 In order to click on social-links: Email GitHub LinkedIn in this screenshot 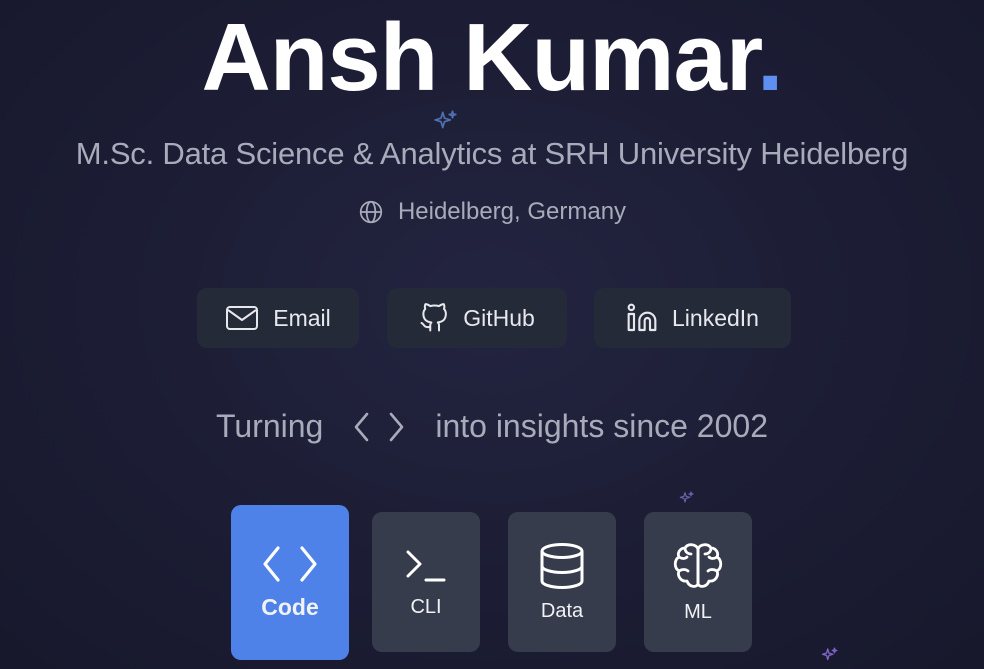, I will do `click(492, 318)`.